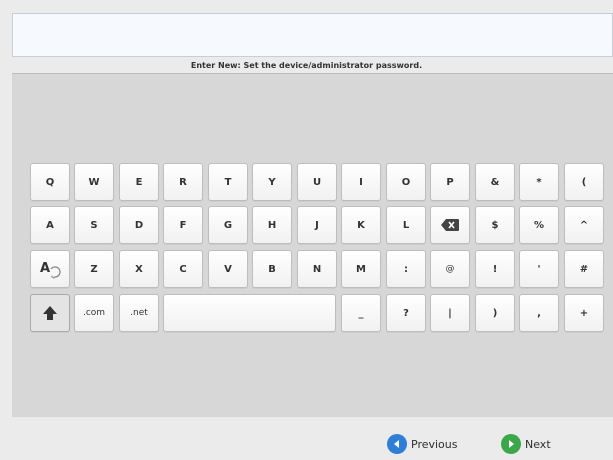  I want to click on alternate-characters-icon: A, so click(50, 270).